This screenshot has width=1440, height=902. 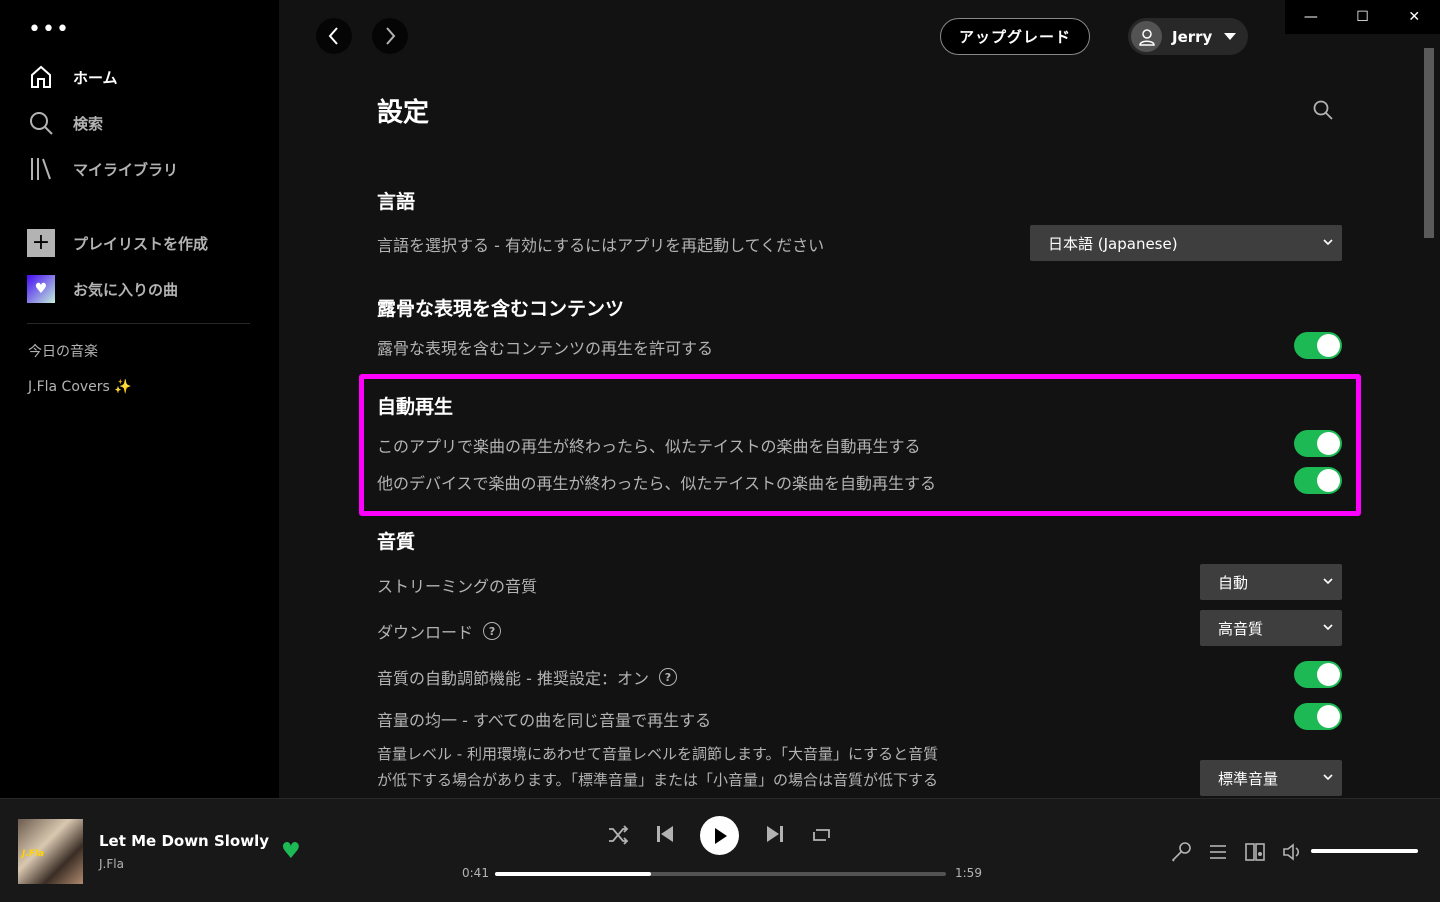 What do you see at coordinates (88, 123) in the screenshot?
I see `sidebar-item-label: 検索` at bounding box center [88, 123].